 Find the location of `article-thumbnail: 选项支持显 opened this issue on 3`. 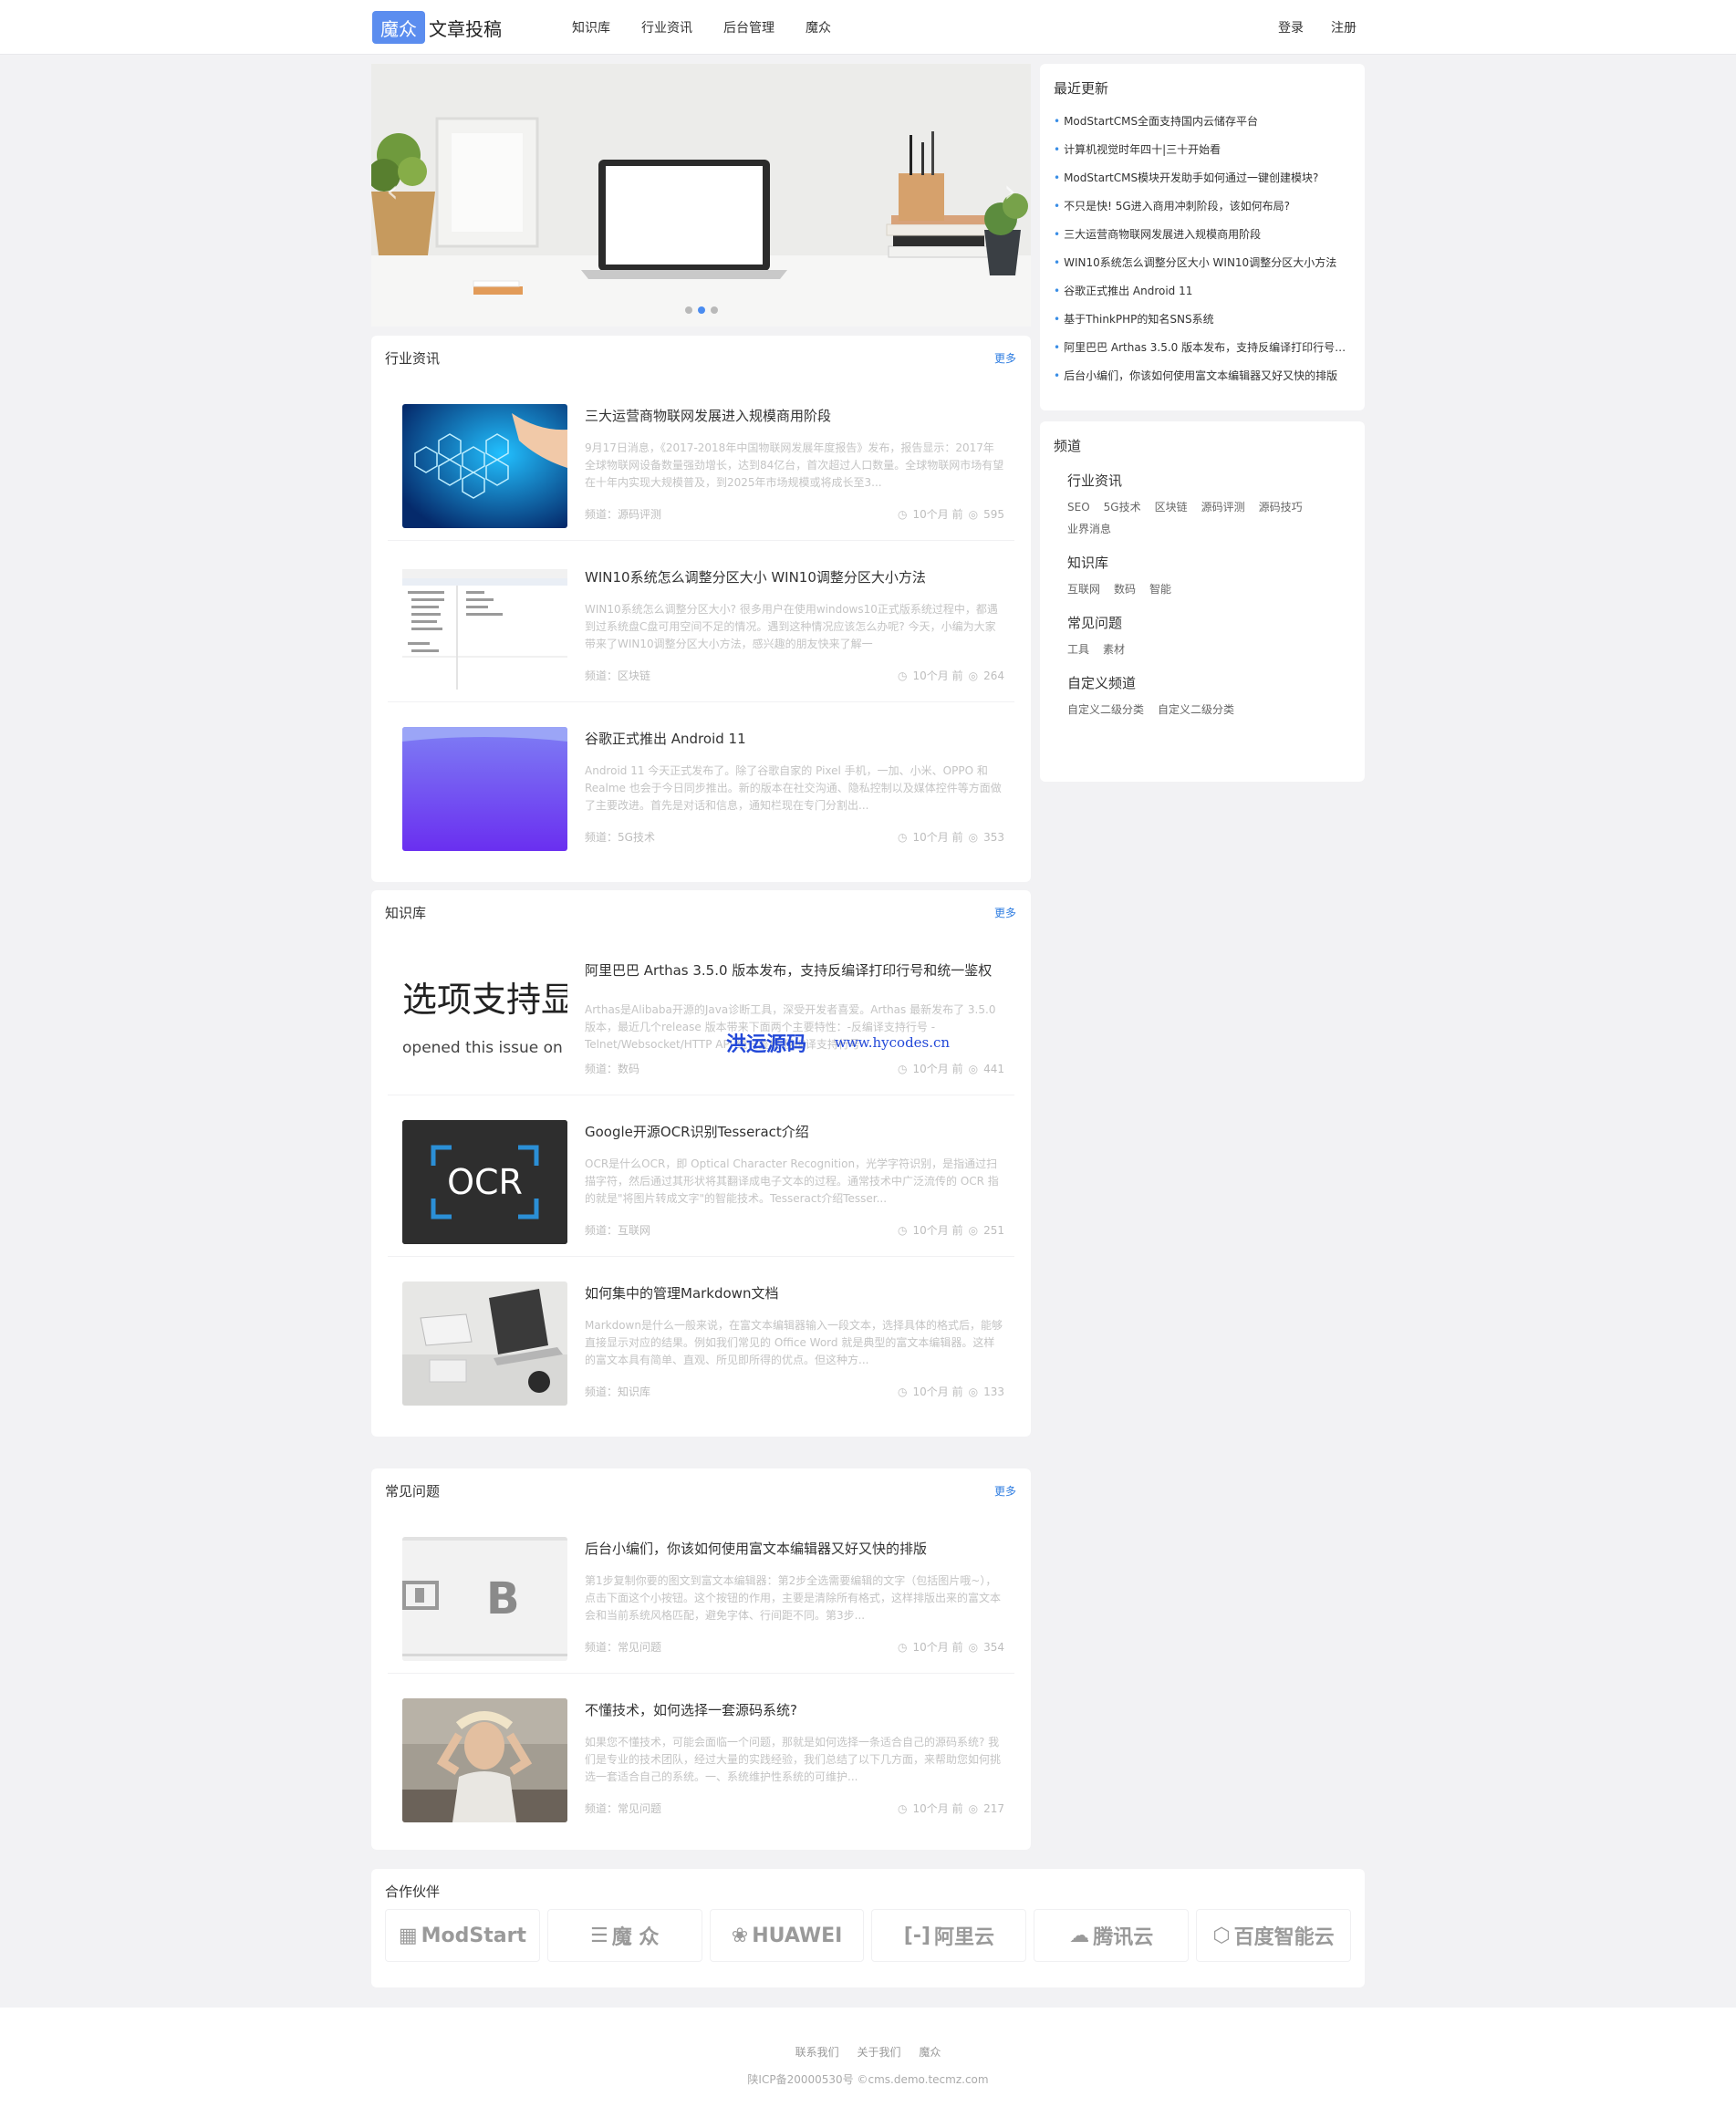

article-thumbnail: 选项支持显 opened this issue on 3 is located at coordinates (484, 1021).